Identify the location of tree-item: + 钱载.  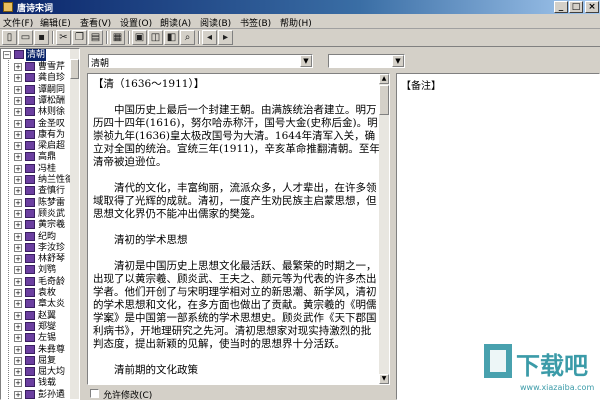
(40, 383).